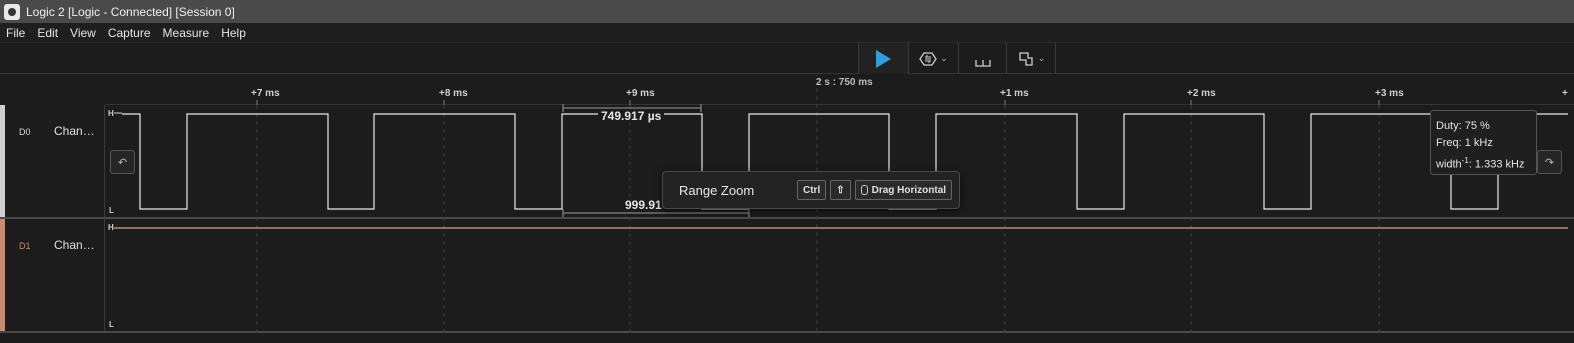  I want to click on range-zoom-tooltip: Range Zoom Ctrl ⇧ Drag Horizontal, so click(811, 190).